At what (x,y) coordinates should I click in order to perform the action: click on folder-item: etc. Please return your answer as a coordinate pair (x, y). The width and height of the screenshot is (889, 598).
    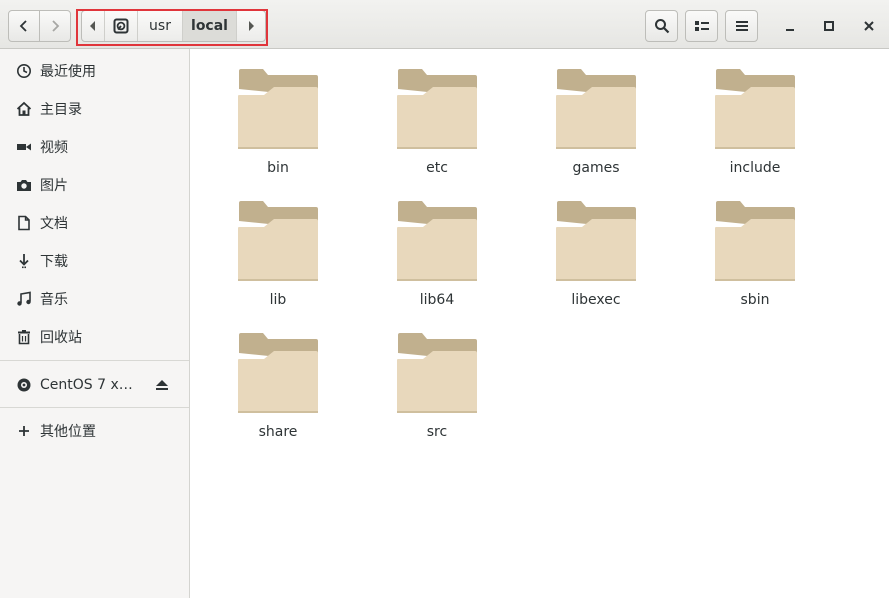
    Looking at the image, I should click on (437, 112).